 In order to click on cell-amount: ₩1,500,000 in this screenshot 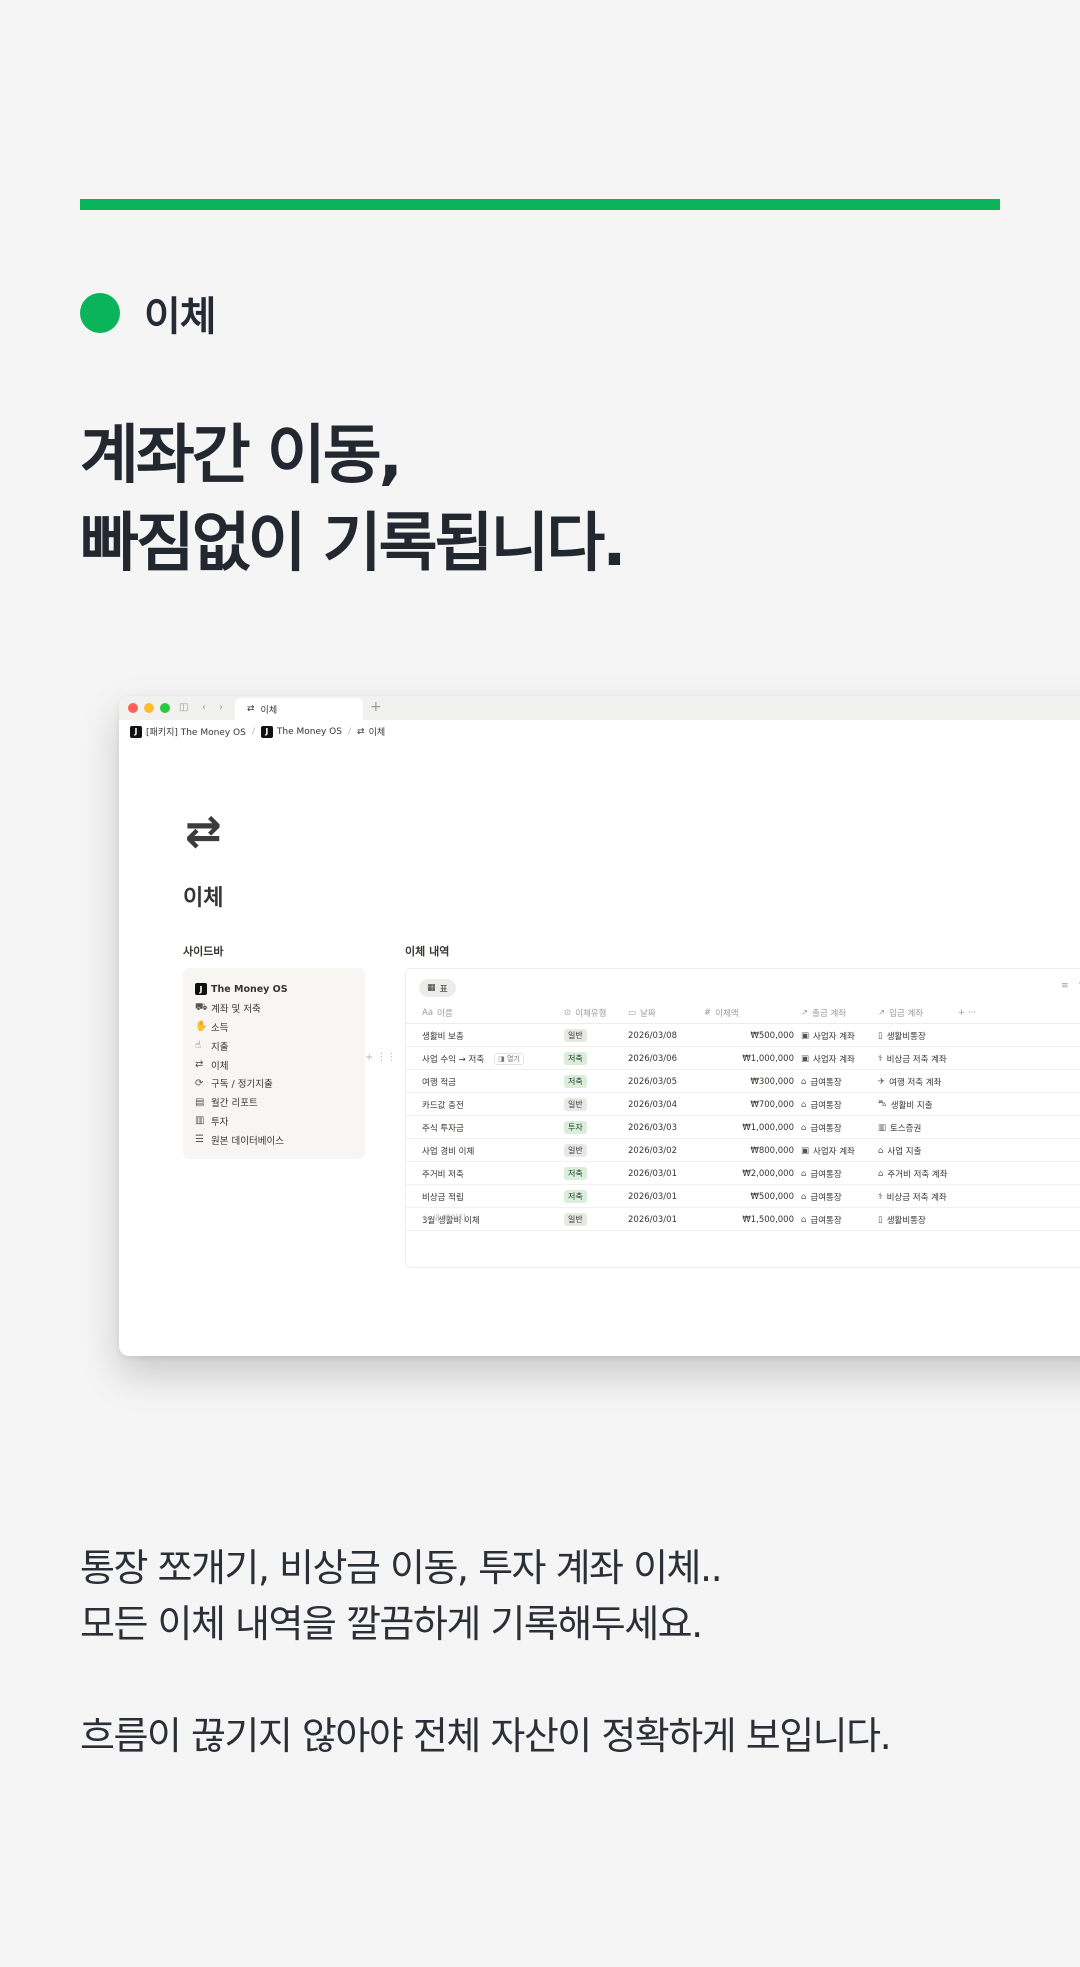, I will do `click(744, 1219)`.